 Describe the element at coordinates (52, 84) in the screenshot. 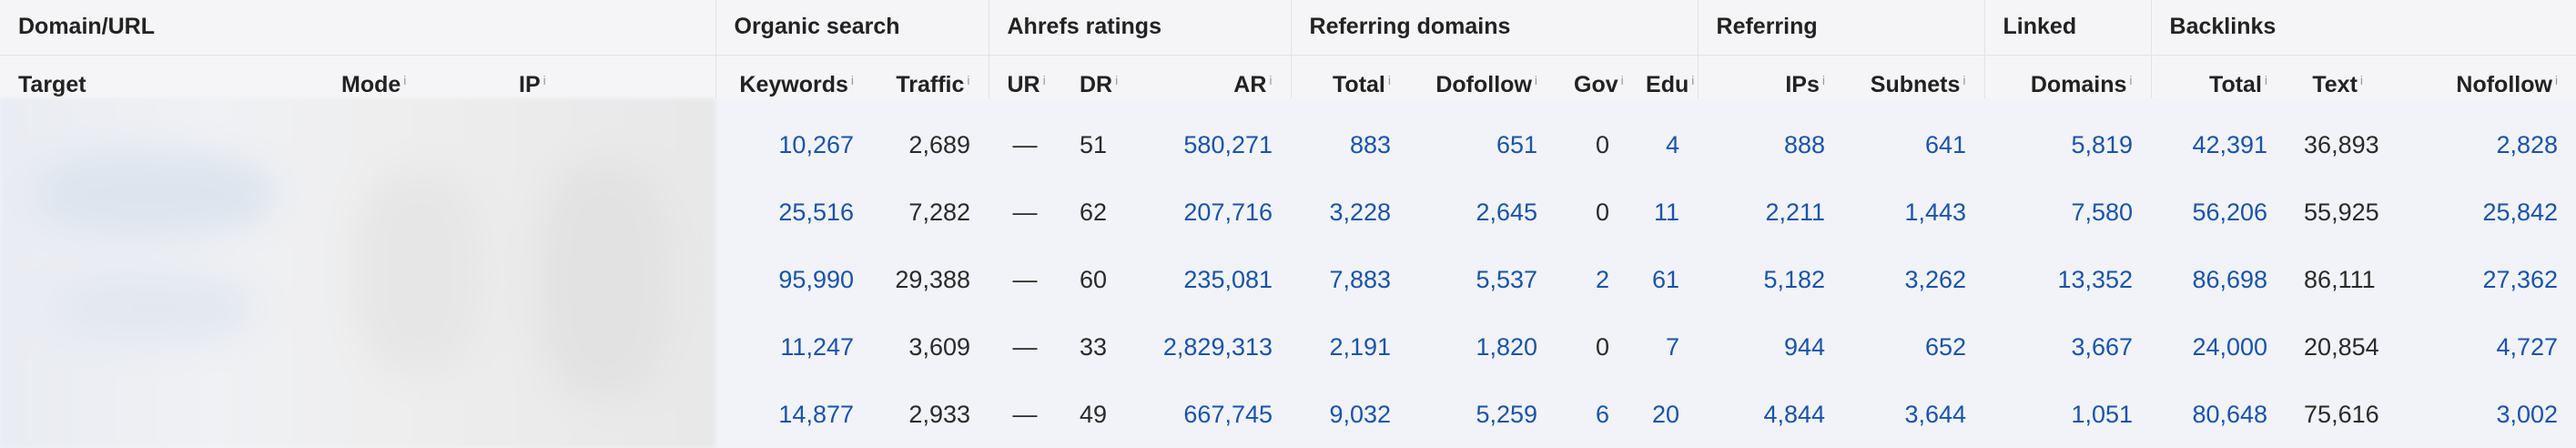

I see `col-target-label: Target` at that location.